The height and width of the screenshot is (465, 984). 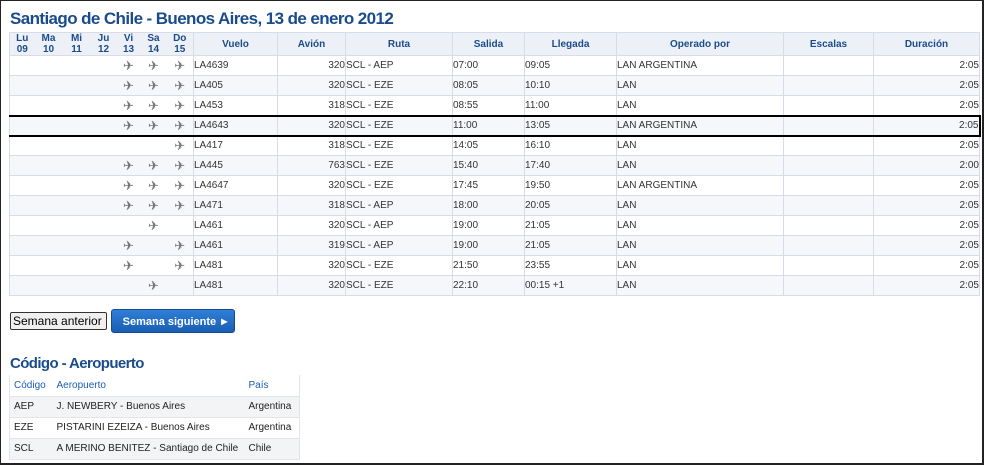 I want to click on cell-llegada: 21:05, so click(x=570, y=225).